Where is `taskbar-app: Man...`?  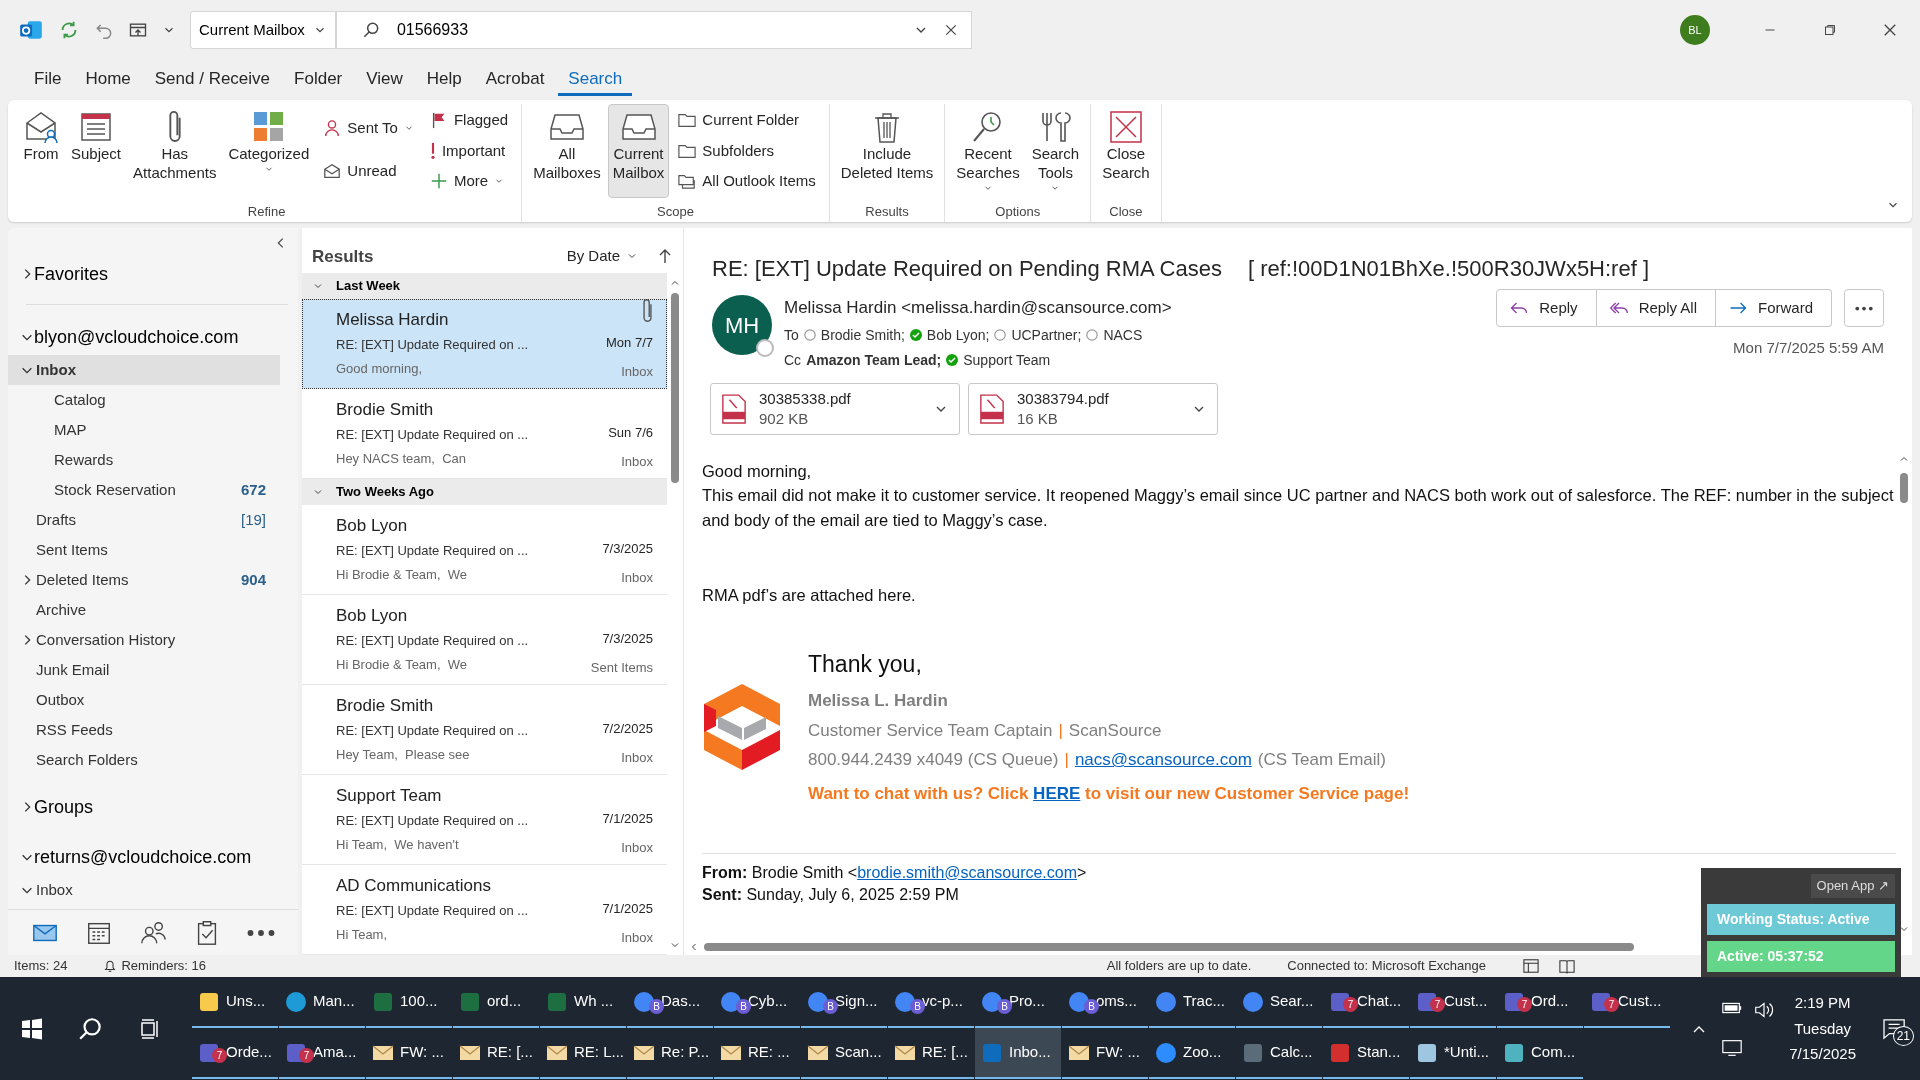 taskbar-app: Man... is located at coordinates (322, 1002).